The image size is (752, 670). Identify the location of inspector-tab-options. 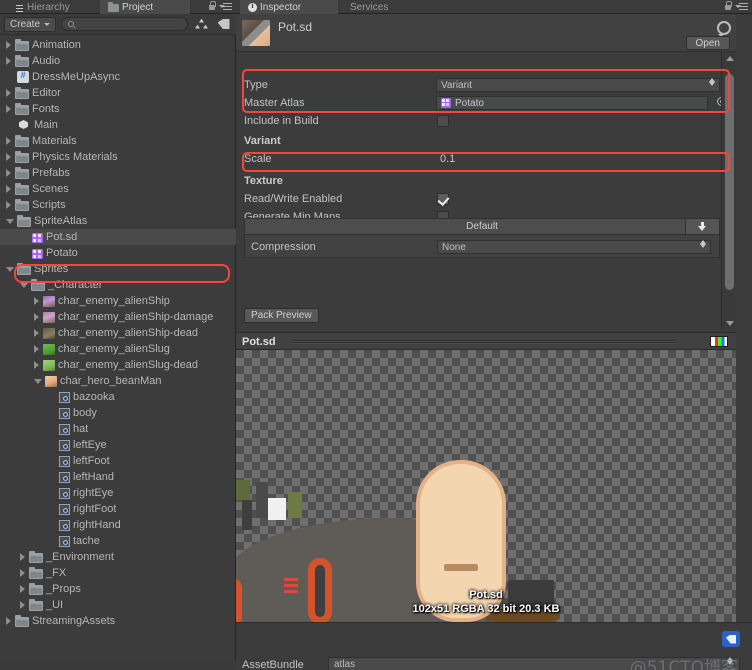
(736, 6).